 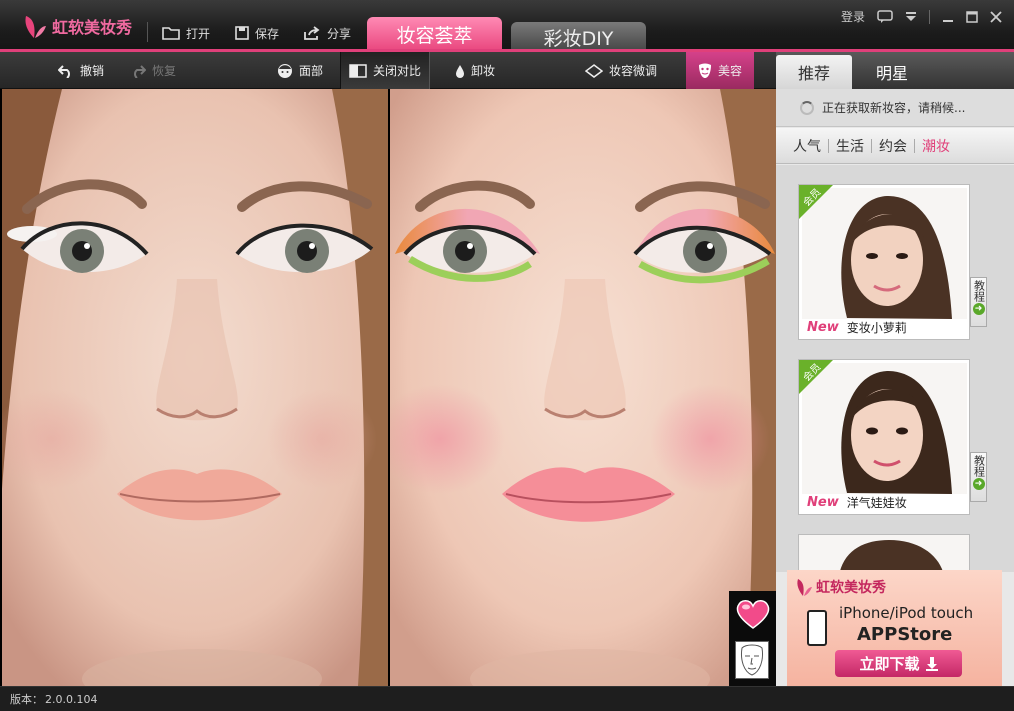 What do you see at coordinates (884, 262) in the screenshot?
I see `look-card: 会员 New 变妆小萝莉` at bounding box center [884, 262].